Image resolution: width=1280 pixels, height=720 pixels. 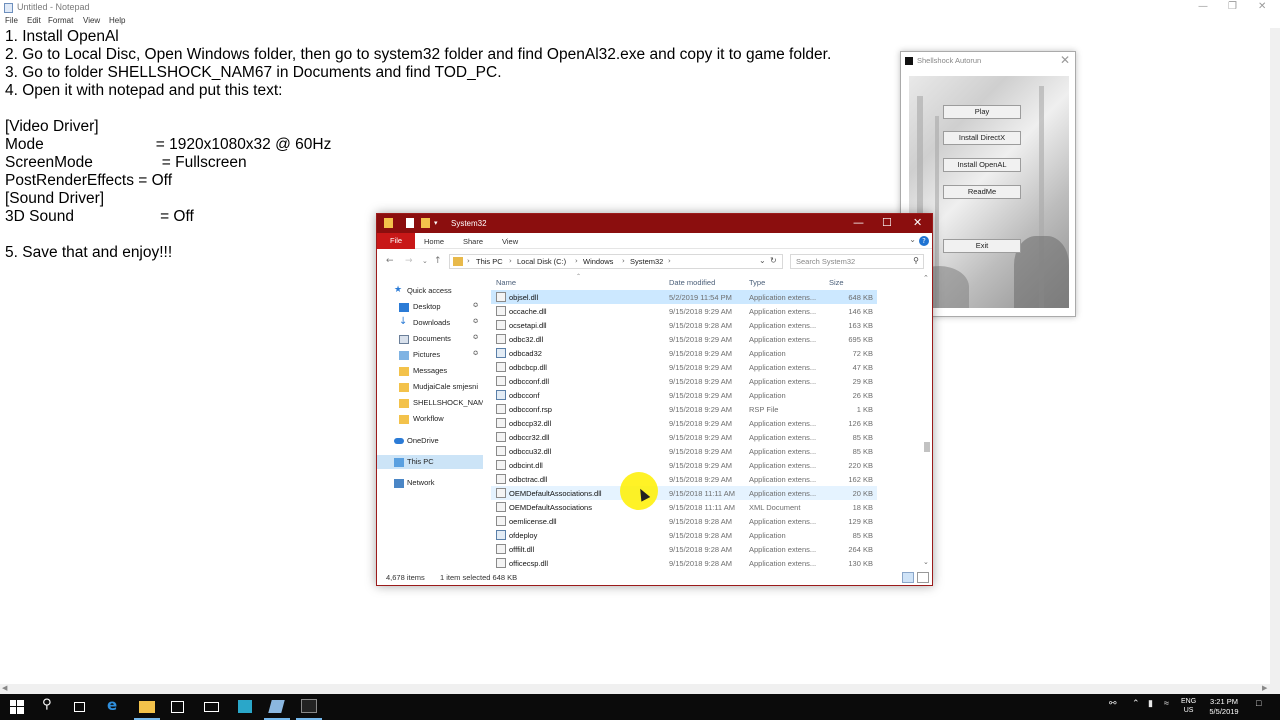 I want to click on people-icon: ⚯, so click(x=1113, y=703).